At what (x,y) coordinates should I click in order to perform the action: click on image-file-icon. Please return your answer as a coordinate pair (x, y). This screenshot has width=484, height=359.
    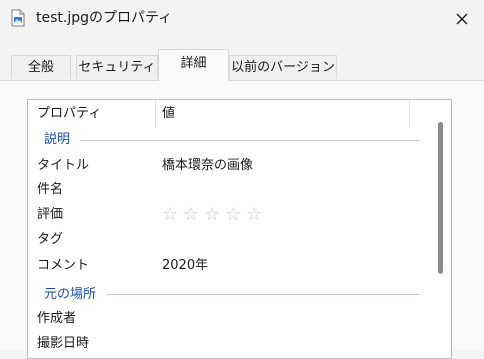
    Looking at the image, I should click on (18, 18).